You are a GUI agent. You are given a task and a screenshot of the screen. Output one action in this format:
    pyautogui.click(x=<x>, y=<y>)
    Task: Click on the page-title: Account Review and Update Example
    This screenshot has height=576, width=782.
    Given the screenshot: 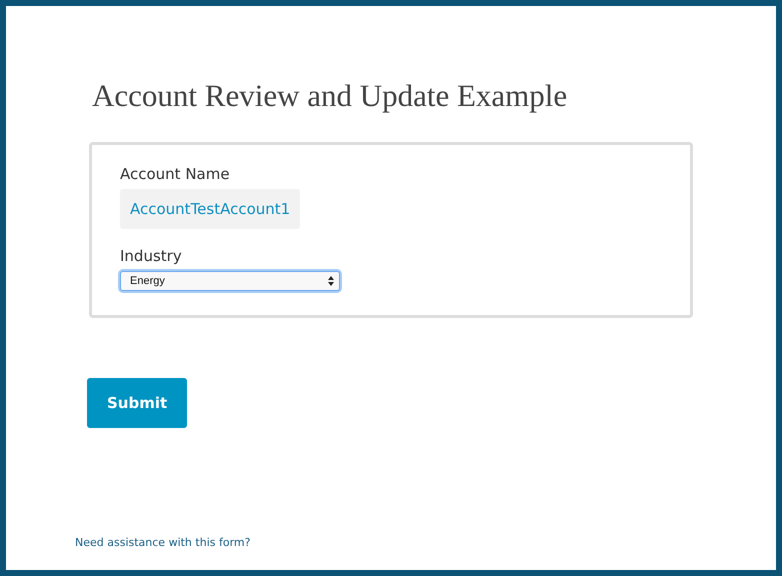 What is the action you would take?
    pyautogui.click(x=330, y=96)
    